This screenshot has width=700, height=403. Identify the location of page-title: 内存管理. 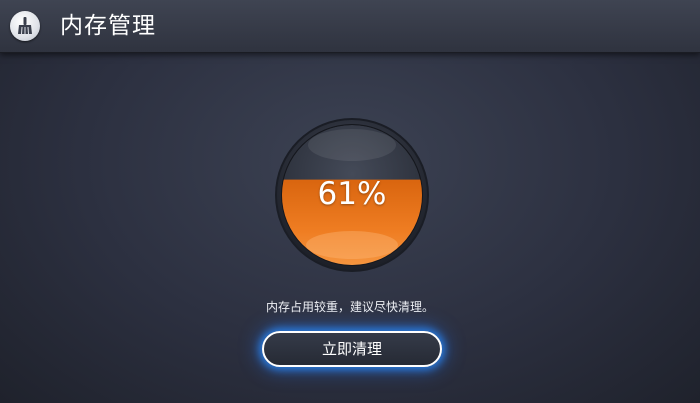
(108, 26).